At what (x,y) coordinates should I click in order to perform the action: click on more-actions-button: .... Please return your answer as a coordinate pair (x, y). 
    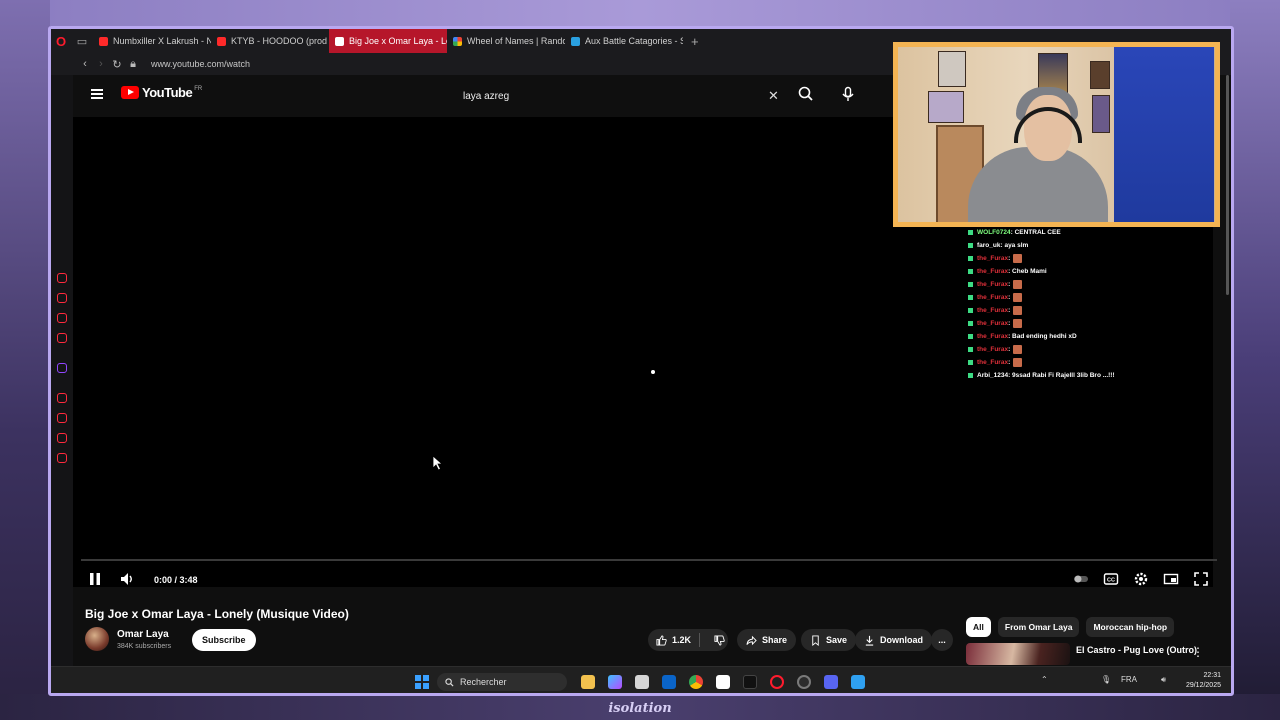
    Looking at the image, I should click on (942, 640).